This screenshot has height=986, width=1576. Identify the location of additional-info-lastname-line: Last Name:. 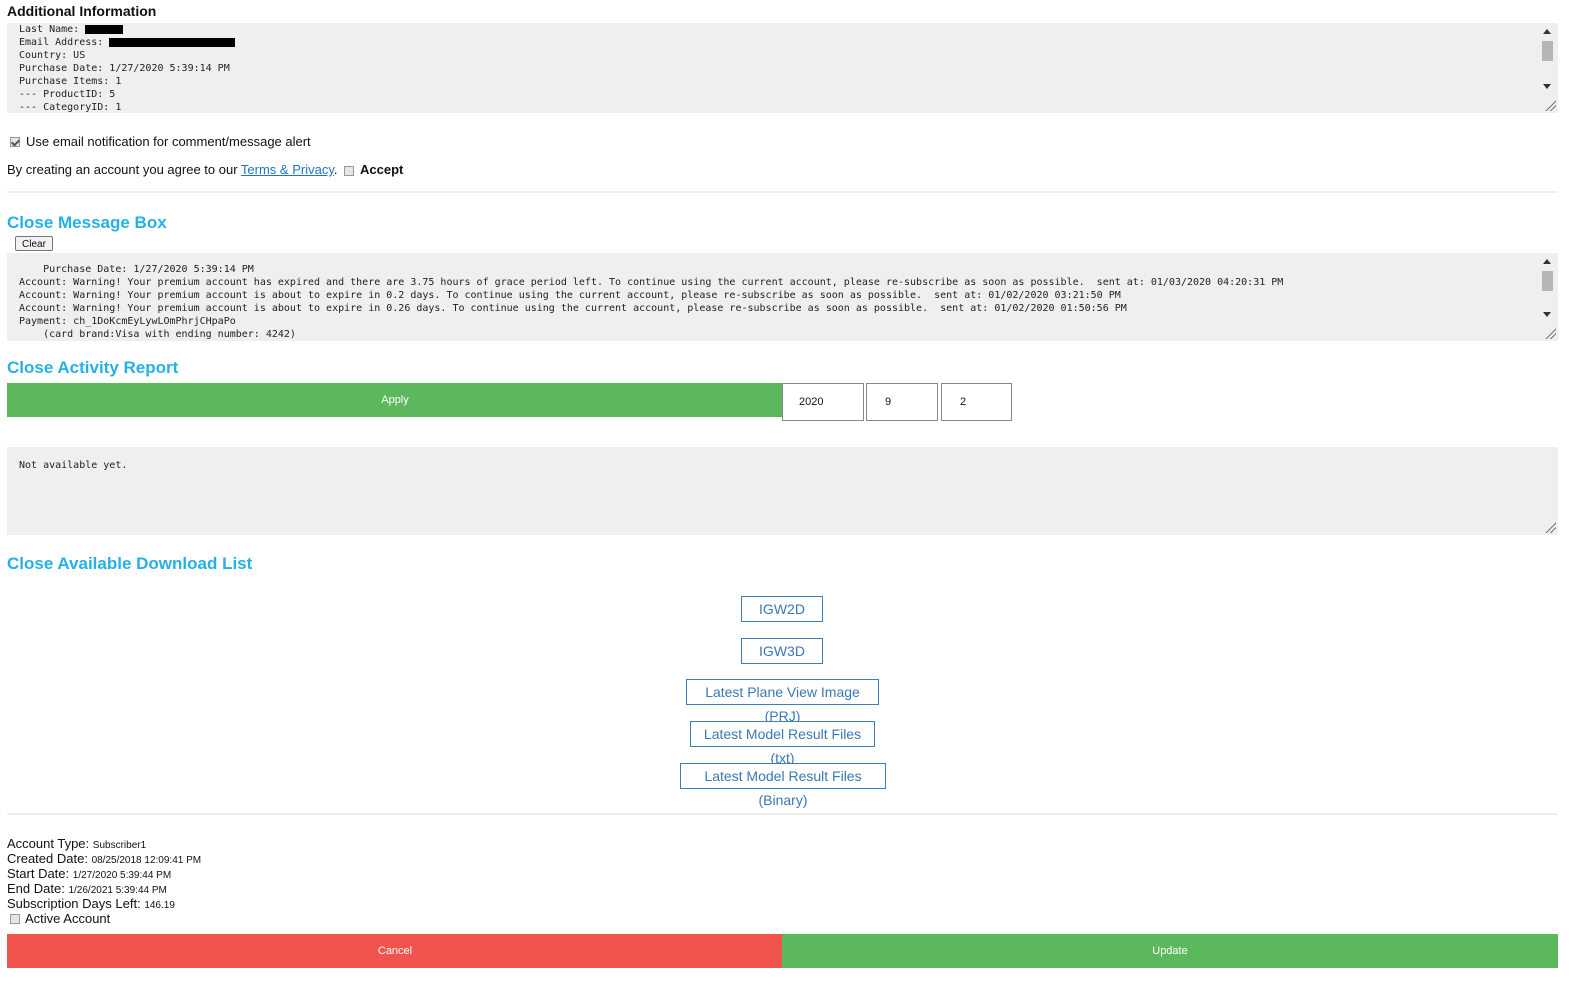
(71, 29).